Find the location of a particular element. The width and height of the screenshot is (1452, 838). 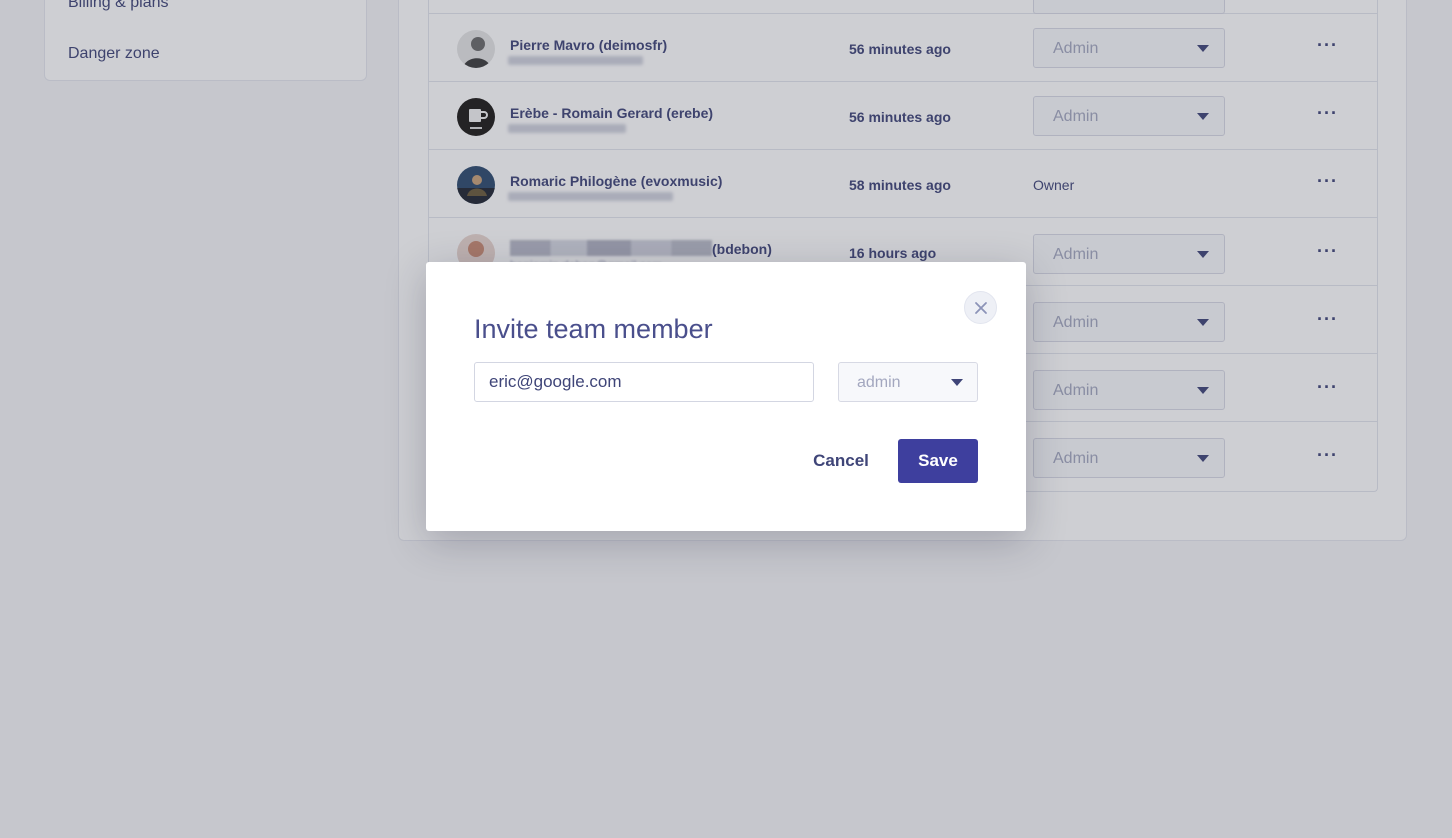

close-button is located at coordinates (980, 307).